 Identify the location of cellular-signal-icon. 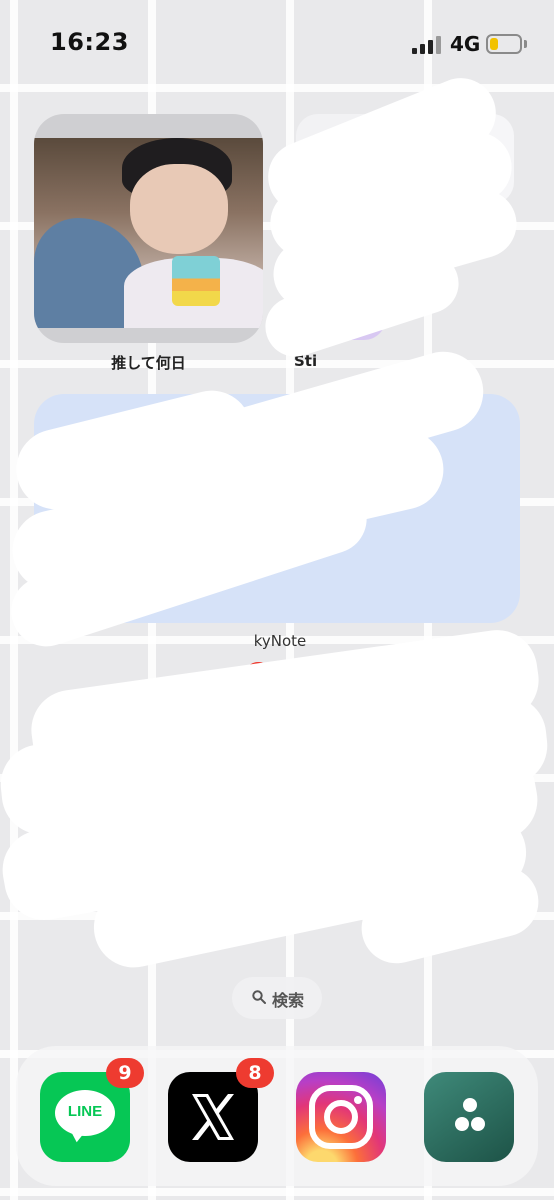
(427, 44).